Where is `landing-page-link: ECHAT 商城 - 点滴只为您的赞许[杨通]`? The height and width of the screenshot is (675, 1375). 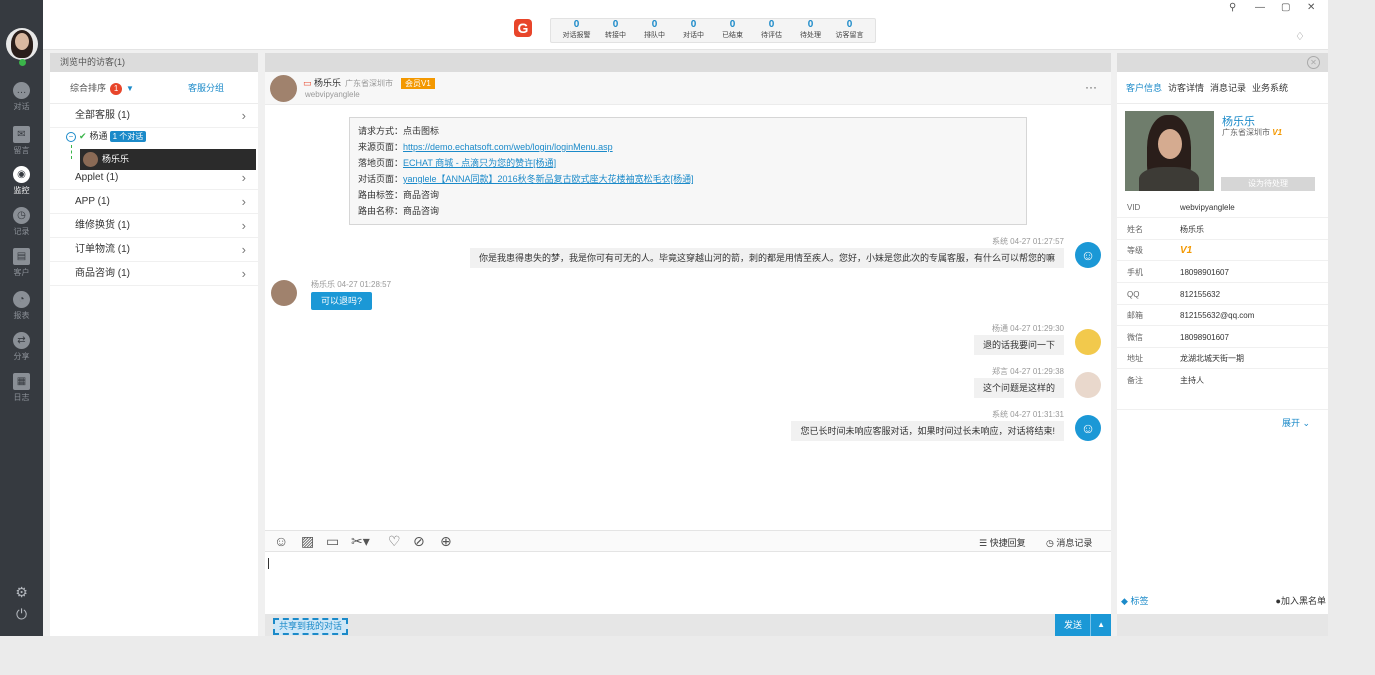
landing-page-link: ECHAT 商城 - 点滴只为您的赞许[杨通] is located at coordinates (479, 163).